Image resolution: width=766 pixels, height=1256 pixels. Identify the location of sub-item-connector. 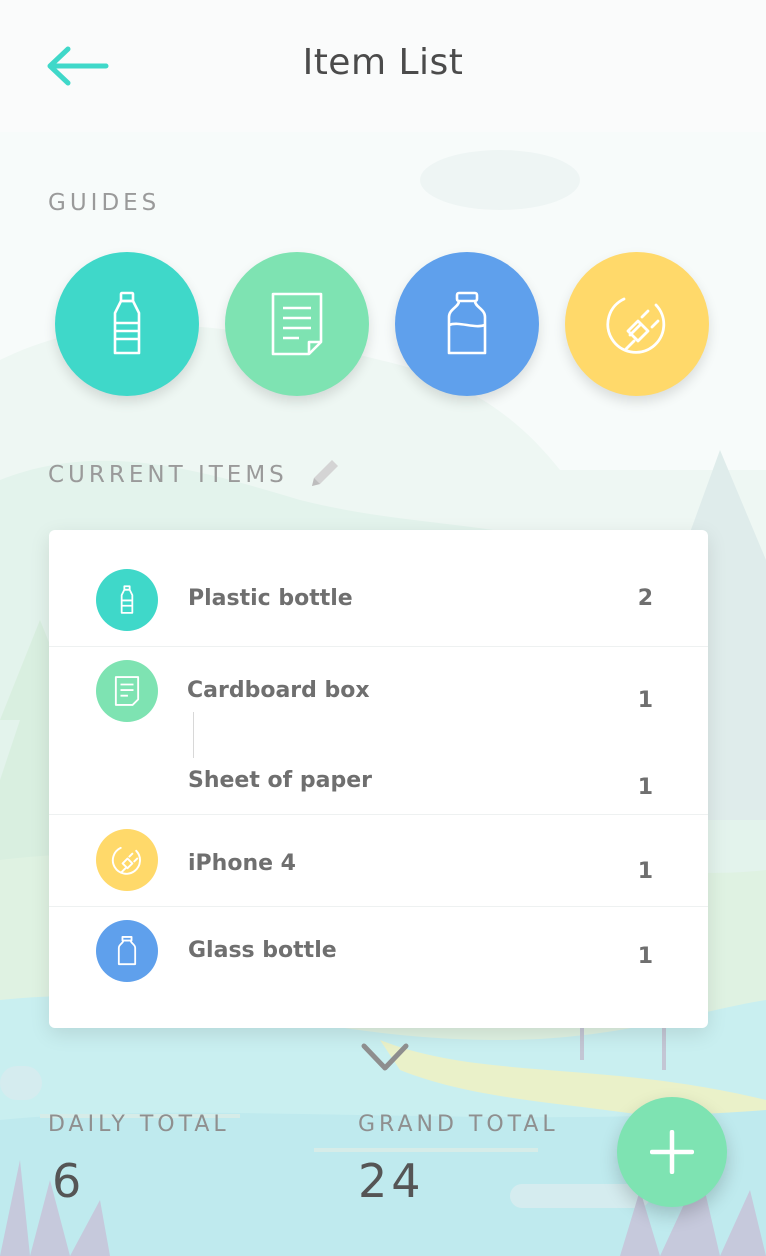
(193, 735).